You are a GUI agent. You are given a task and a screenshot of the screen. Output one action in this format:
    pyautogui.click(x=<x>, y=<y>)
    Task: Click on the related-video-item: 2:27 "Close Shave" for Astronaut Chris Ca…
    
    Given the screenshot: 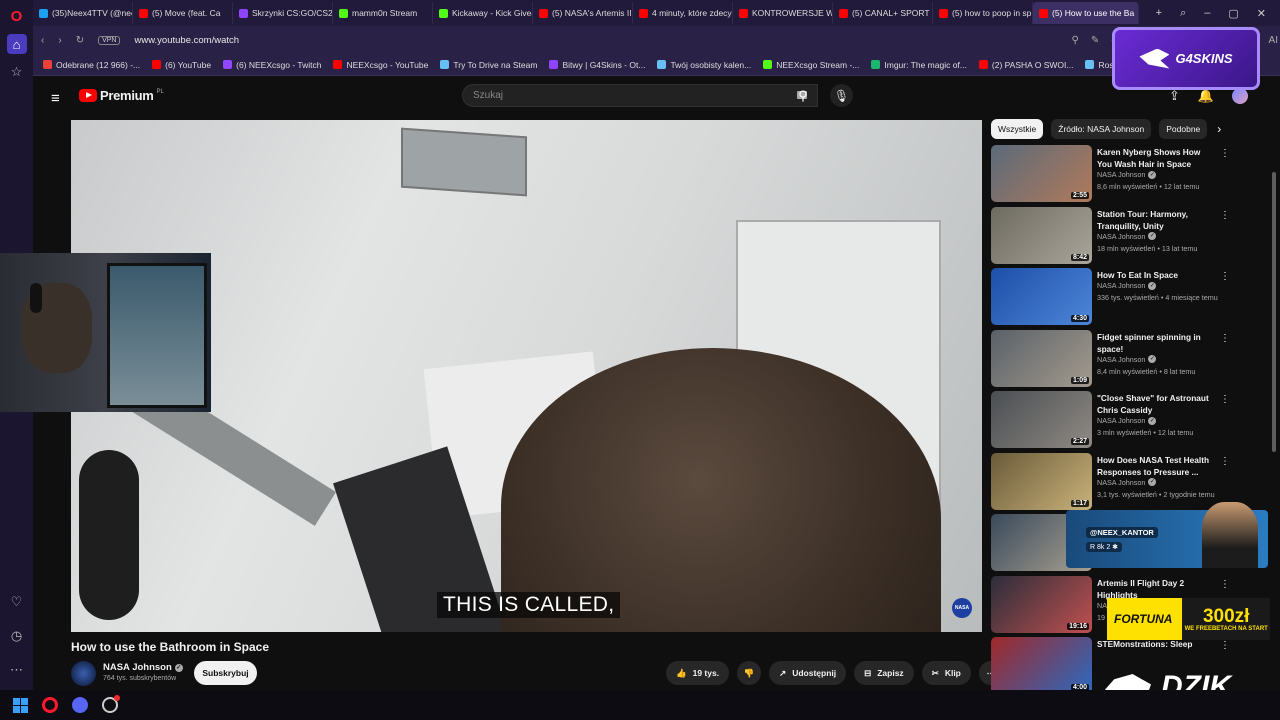 What is the action you would take?
    pyautogui.click(x=1110, y=422)
    